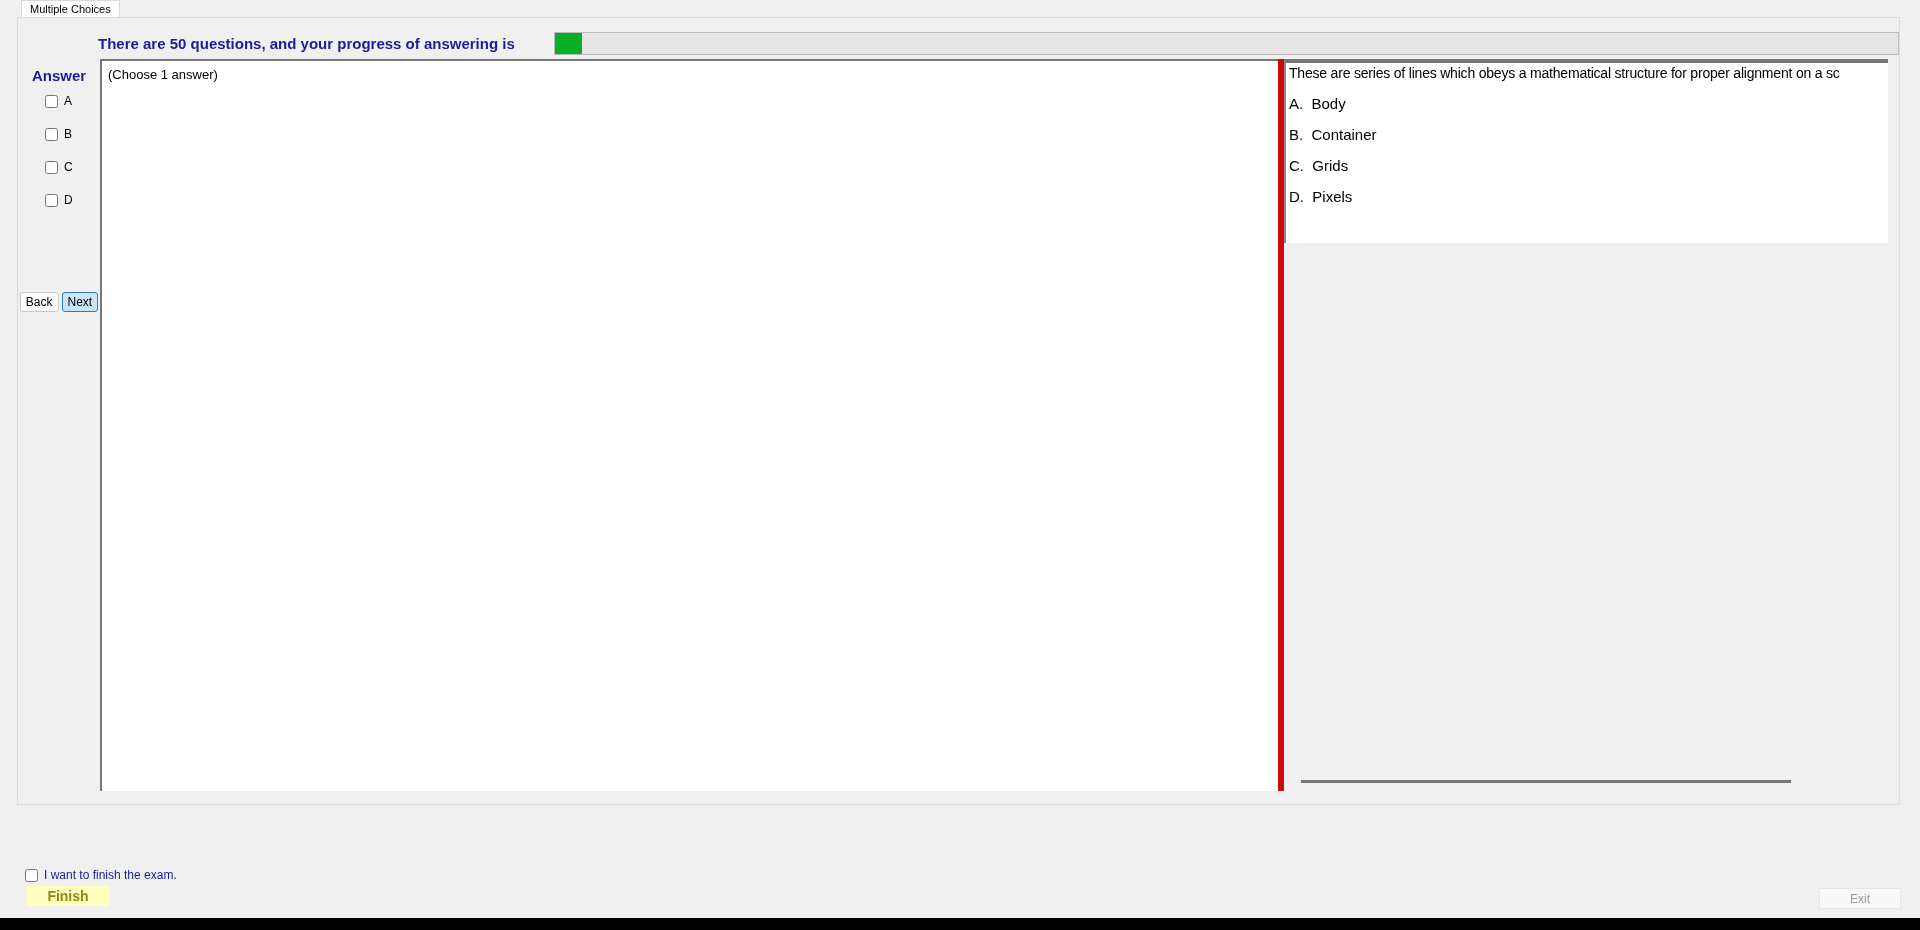 The width and height of the screenshot is (1920, 930). What do you see at coordinates (163, 74) in the screenshot?
I see `instruction-text: (Choose 1 answer)` at bounding box center [163, 74].